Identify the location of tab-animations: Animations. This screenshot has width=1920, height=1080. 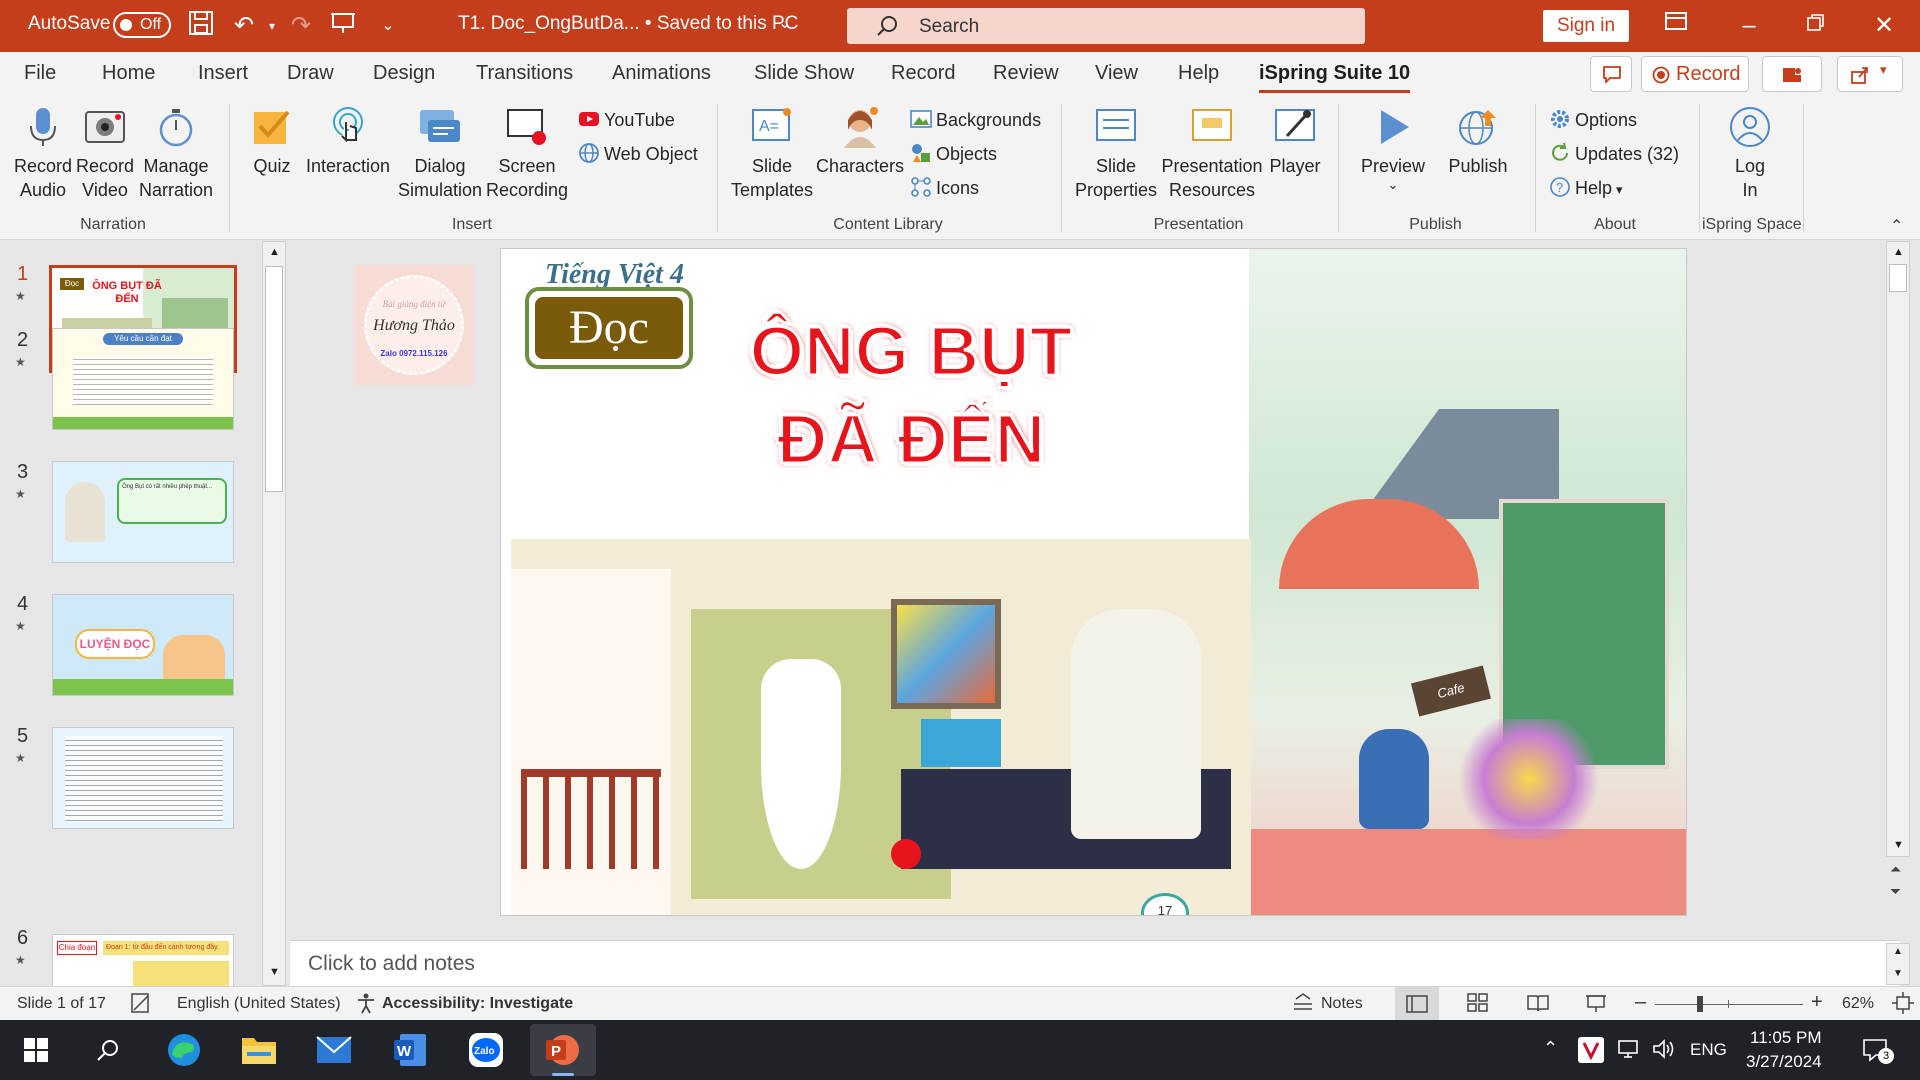
(661, 73).